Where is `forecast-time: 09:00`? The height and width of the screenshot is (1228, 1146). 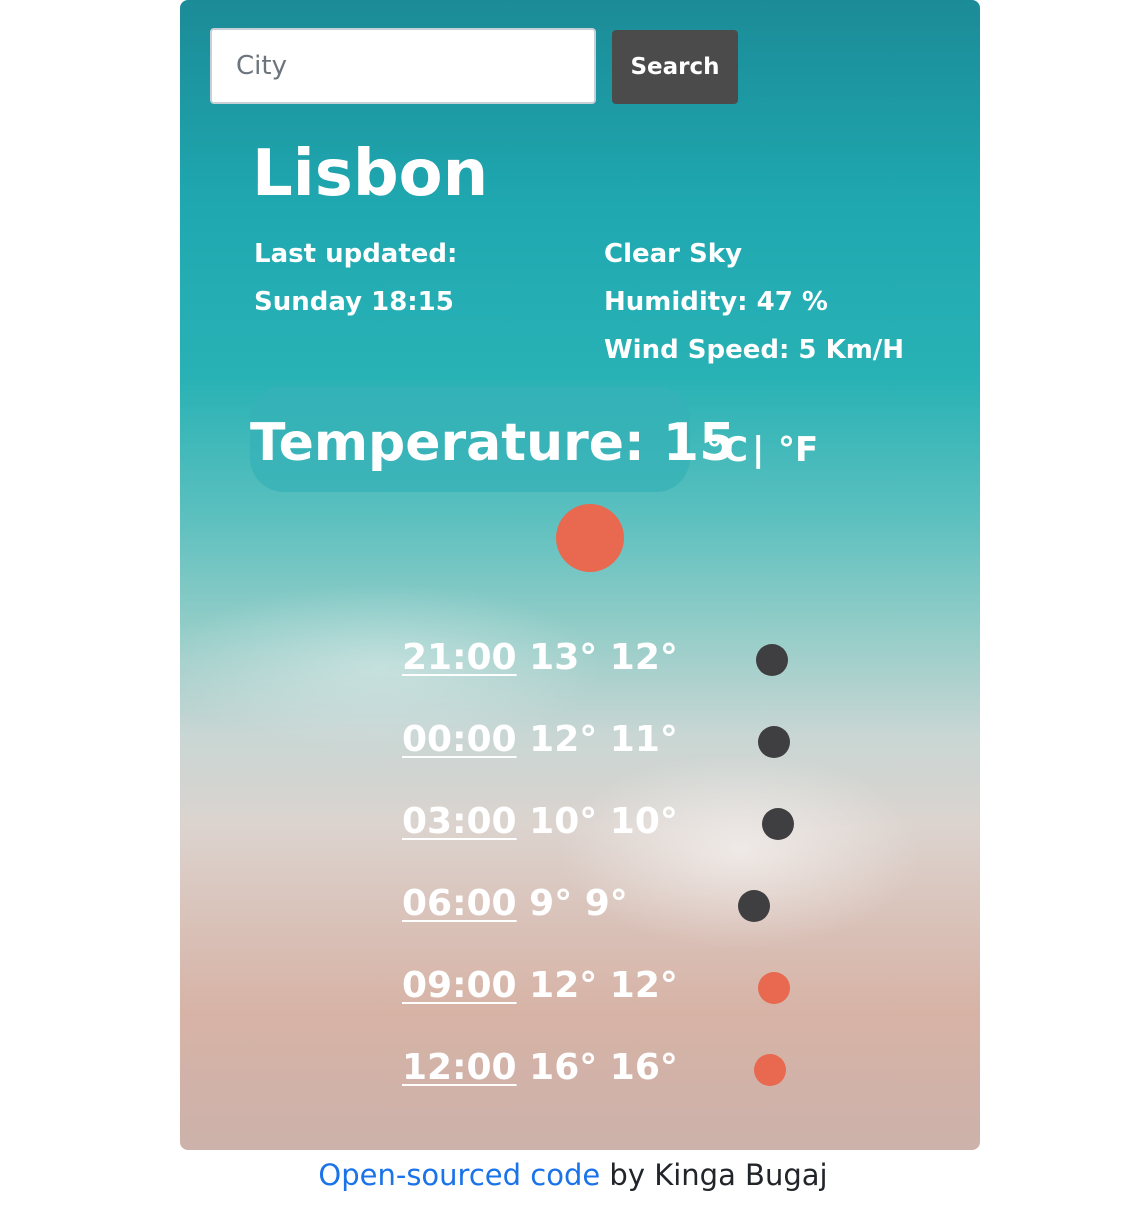
forecast-time: 09:00 is located at coordinates (459, 985).